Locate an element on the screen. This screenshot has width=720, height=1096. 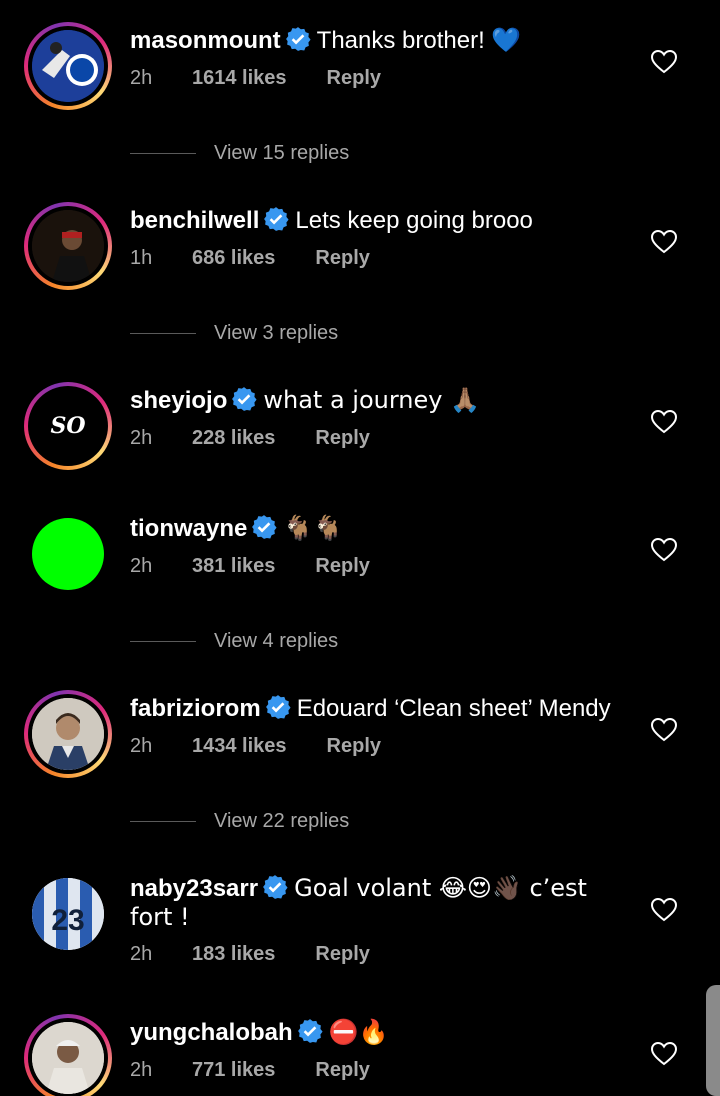
comment-text: what a journey 🙏🏽 is located at coordinates (371, 400).